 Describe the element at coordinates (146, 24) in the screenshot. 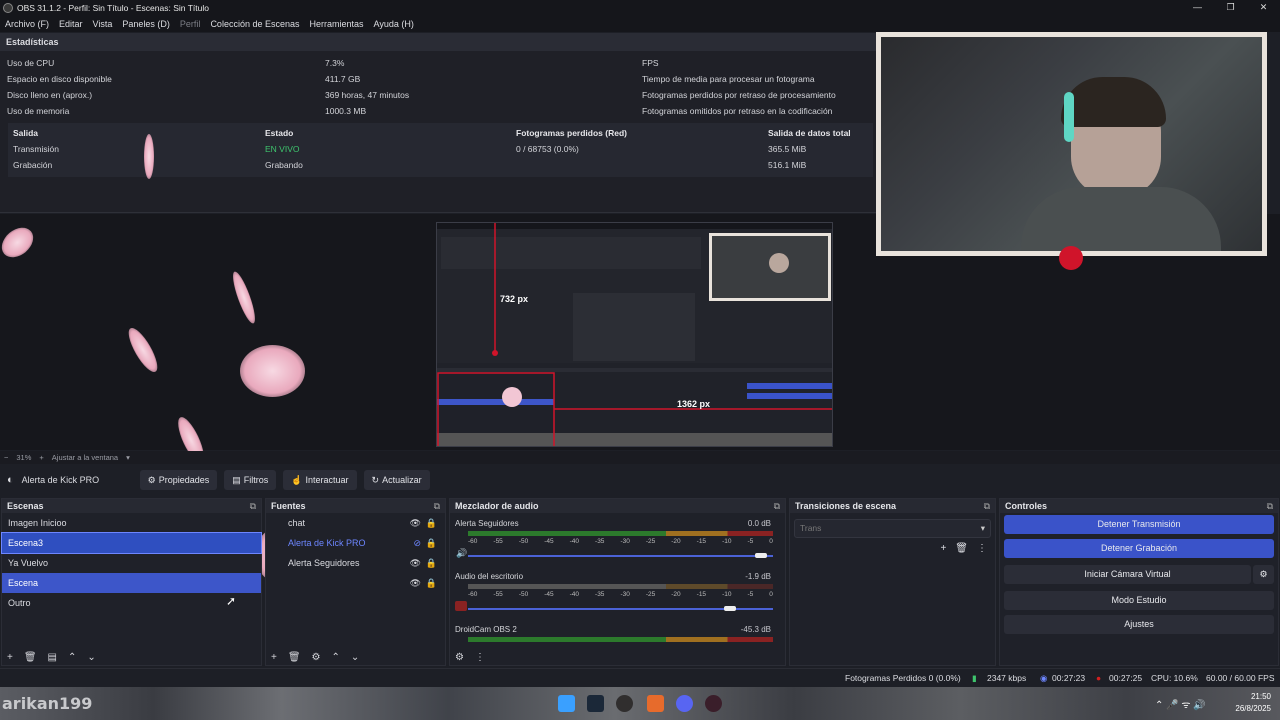

I see `menu-docks: Paneles (D)` at that location.